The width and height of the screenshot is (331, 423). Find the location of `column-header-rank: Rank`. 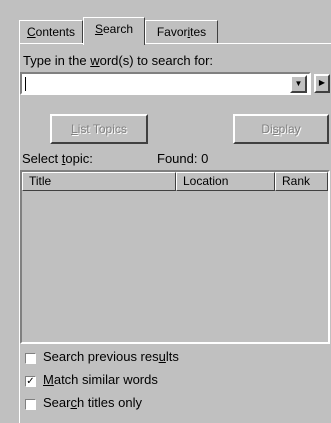

column-header-rank: Rank is located at coordinates (301, 181).